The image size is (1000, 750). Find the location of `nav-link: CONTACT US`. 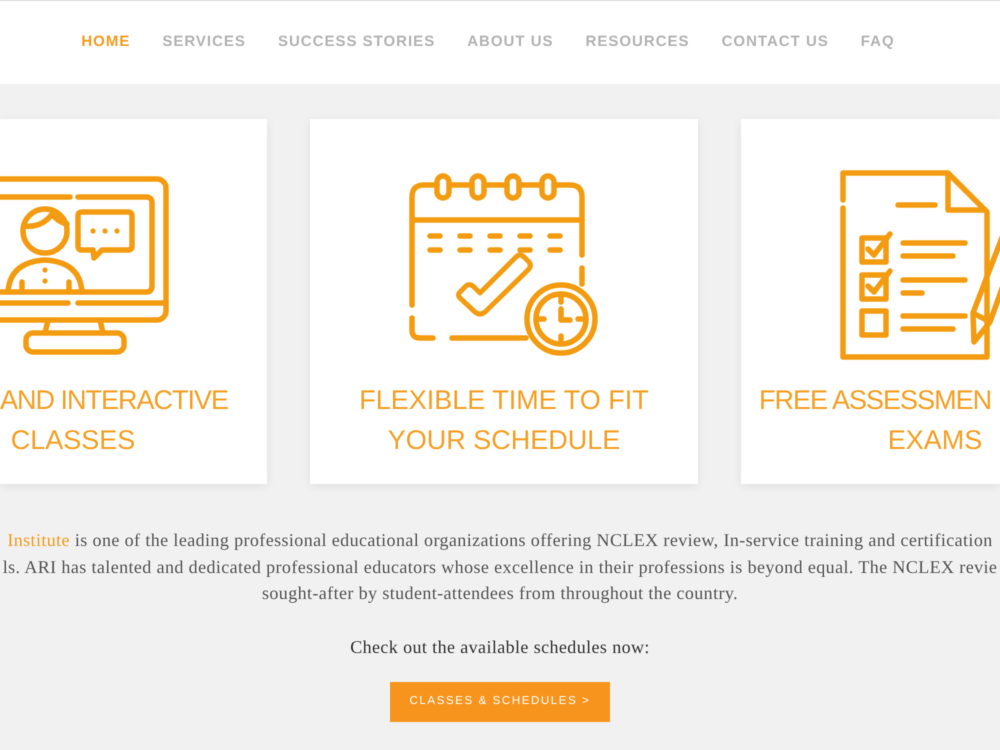

nav-link: CONTACT US is located at coordinates (775, 42).